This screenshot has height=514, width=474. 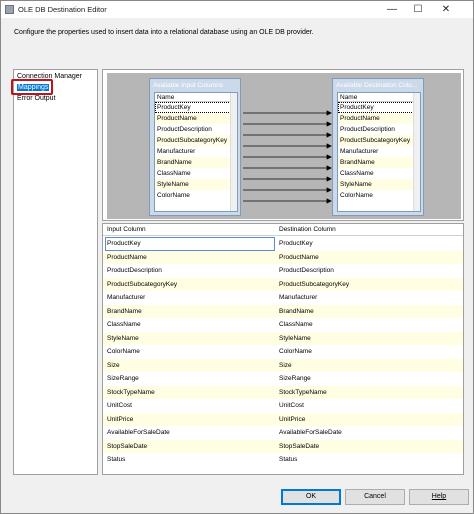 What do you see at coordinates (196, 118) in the screenshot?
I see `input-column-item: ProductName` at bounding box center [196, 118].